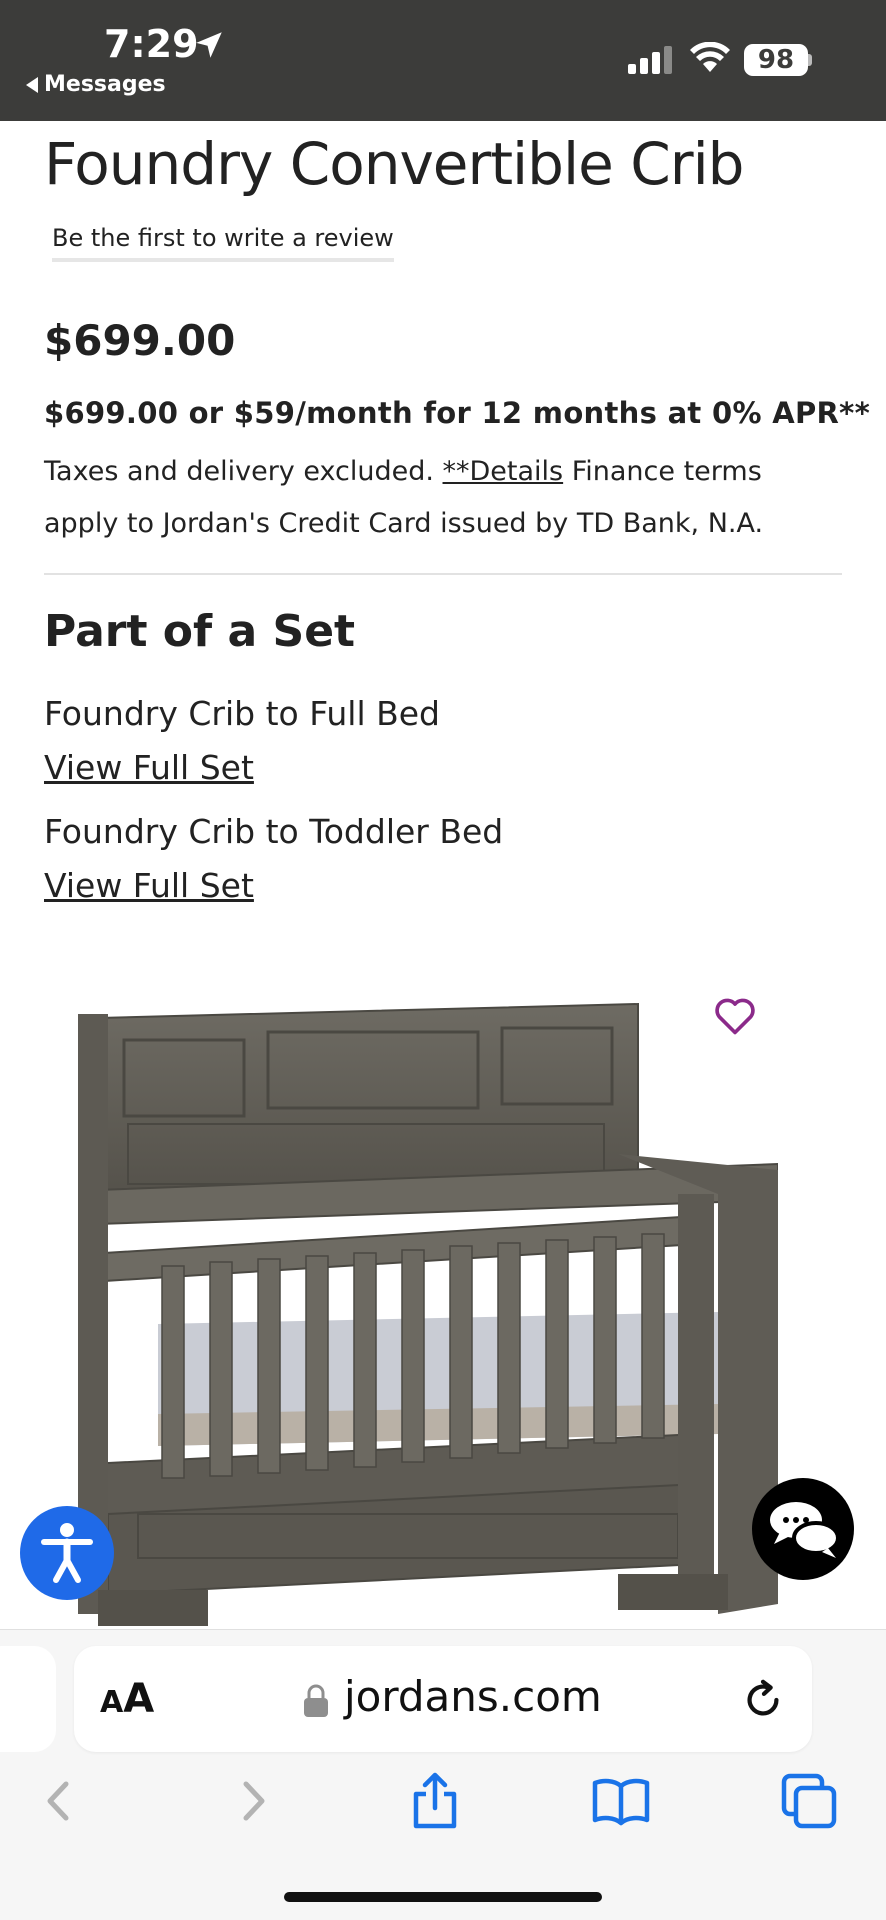 This screenshot has height=1920, width=886. What do you see at coordinates (59, 1801) in the screenshot?
I see `chevron-left-icon` at bounding box center [59, 1801].